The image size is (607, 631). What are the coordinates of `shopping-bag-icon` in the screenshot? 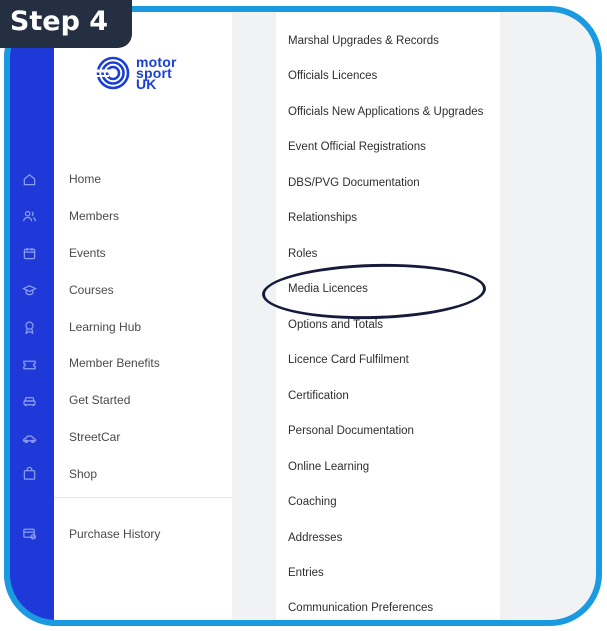 It's located at (29, 473).